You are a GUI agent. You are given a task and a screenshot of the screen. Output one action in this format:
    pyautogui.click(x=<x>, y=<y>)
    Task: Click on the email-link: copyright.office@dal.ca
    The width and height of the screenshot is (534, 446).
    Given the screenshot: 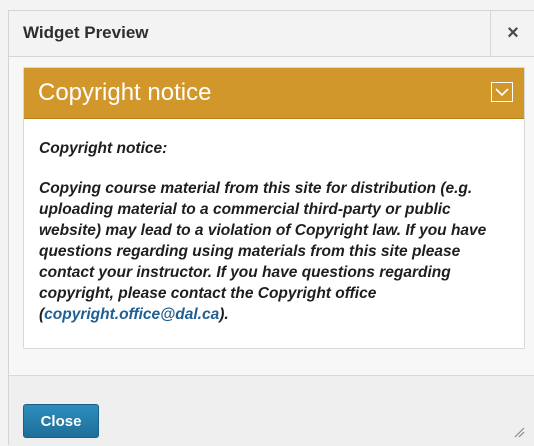 What is the action you would take?
    pyautogui.click(x=131, y=314)
    